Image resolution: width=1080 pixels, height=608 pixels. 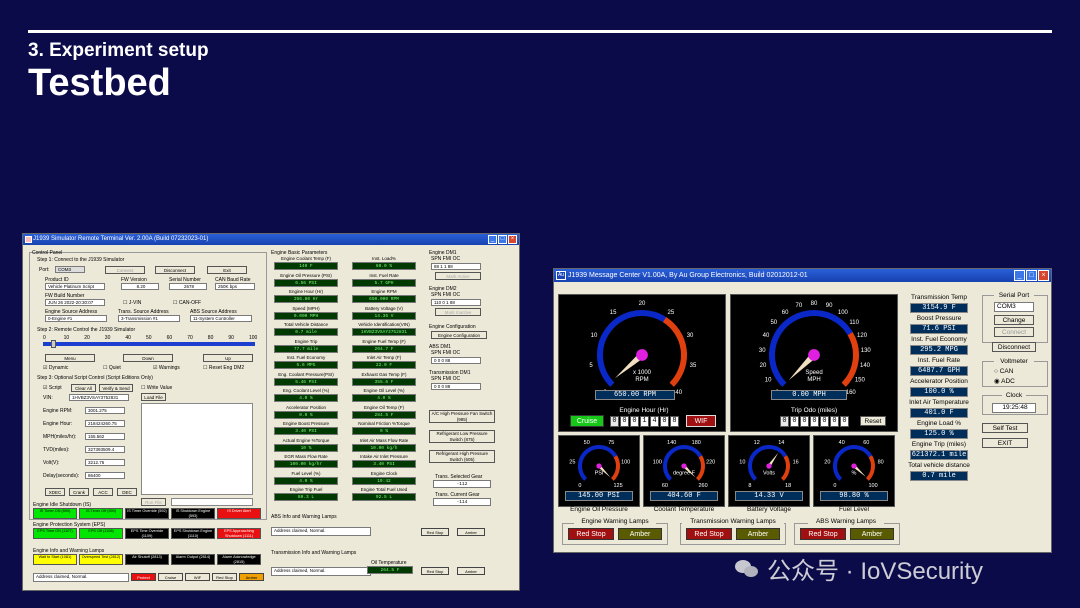 What do you see at coordinates (76, 318) in the screenshot?
I see `engine-src-select: 0-Engine #1` at bounding box center [76, 318].